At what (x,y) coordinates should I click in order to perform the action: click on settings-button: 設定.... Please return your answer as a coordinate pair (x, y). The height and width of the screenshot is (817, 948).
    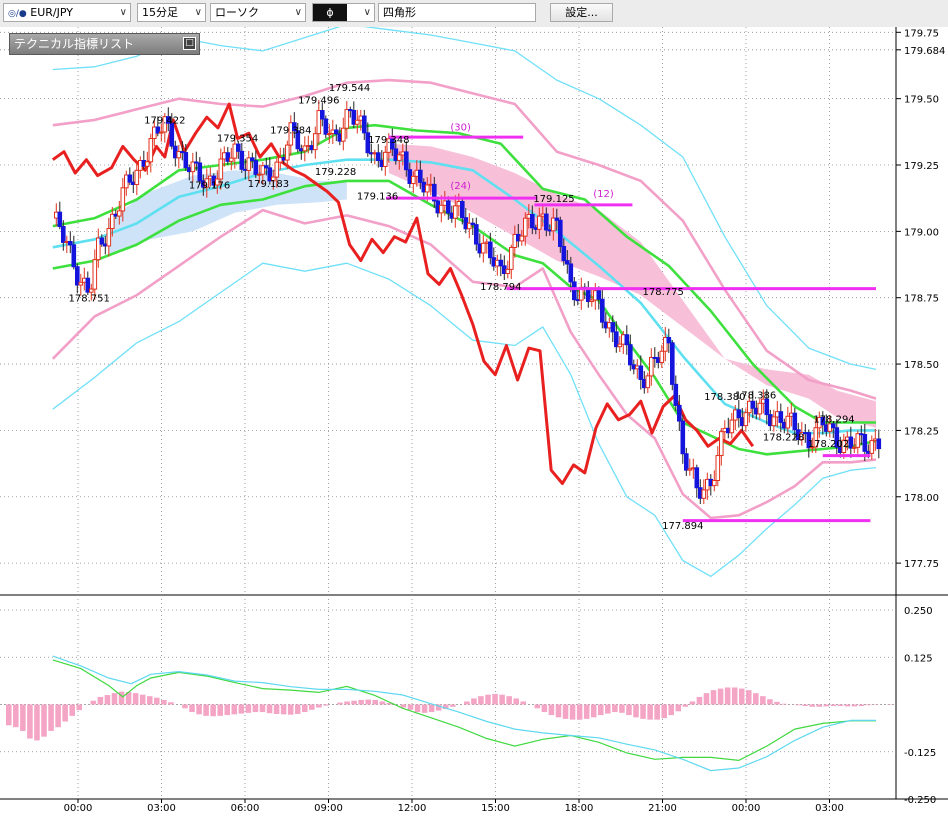
    Looking at the image, I should click on (581, 12).